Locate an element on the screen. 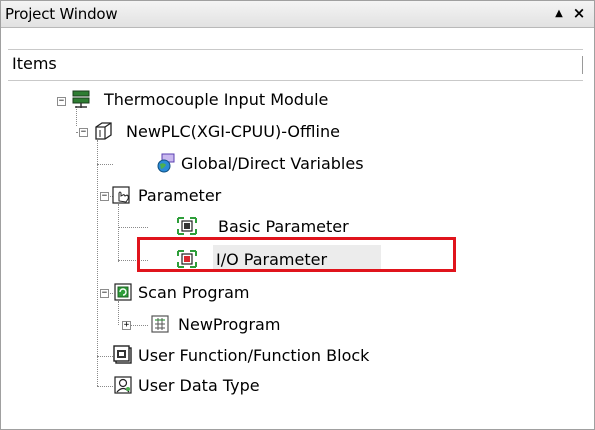  module-icon is located at coordinates (81, 99).